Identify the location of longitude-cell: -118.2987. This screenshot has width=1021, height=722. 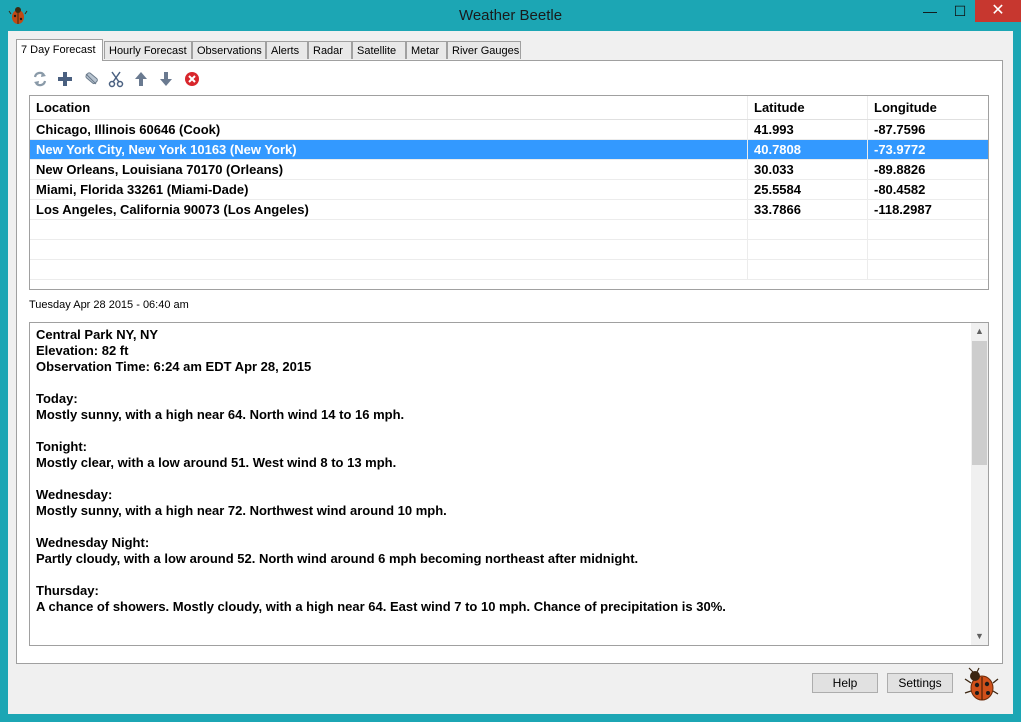
(927, 209).